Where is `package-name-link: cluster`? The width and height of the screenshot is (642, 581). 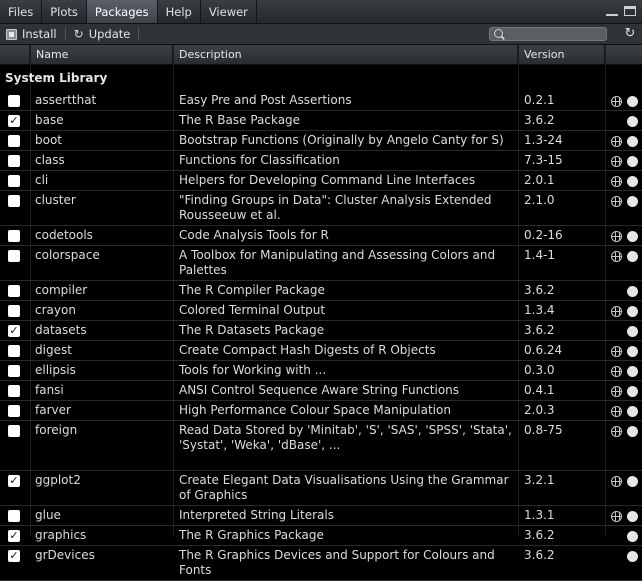
package-name-link: cluster is located at coordinates (101, 200).